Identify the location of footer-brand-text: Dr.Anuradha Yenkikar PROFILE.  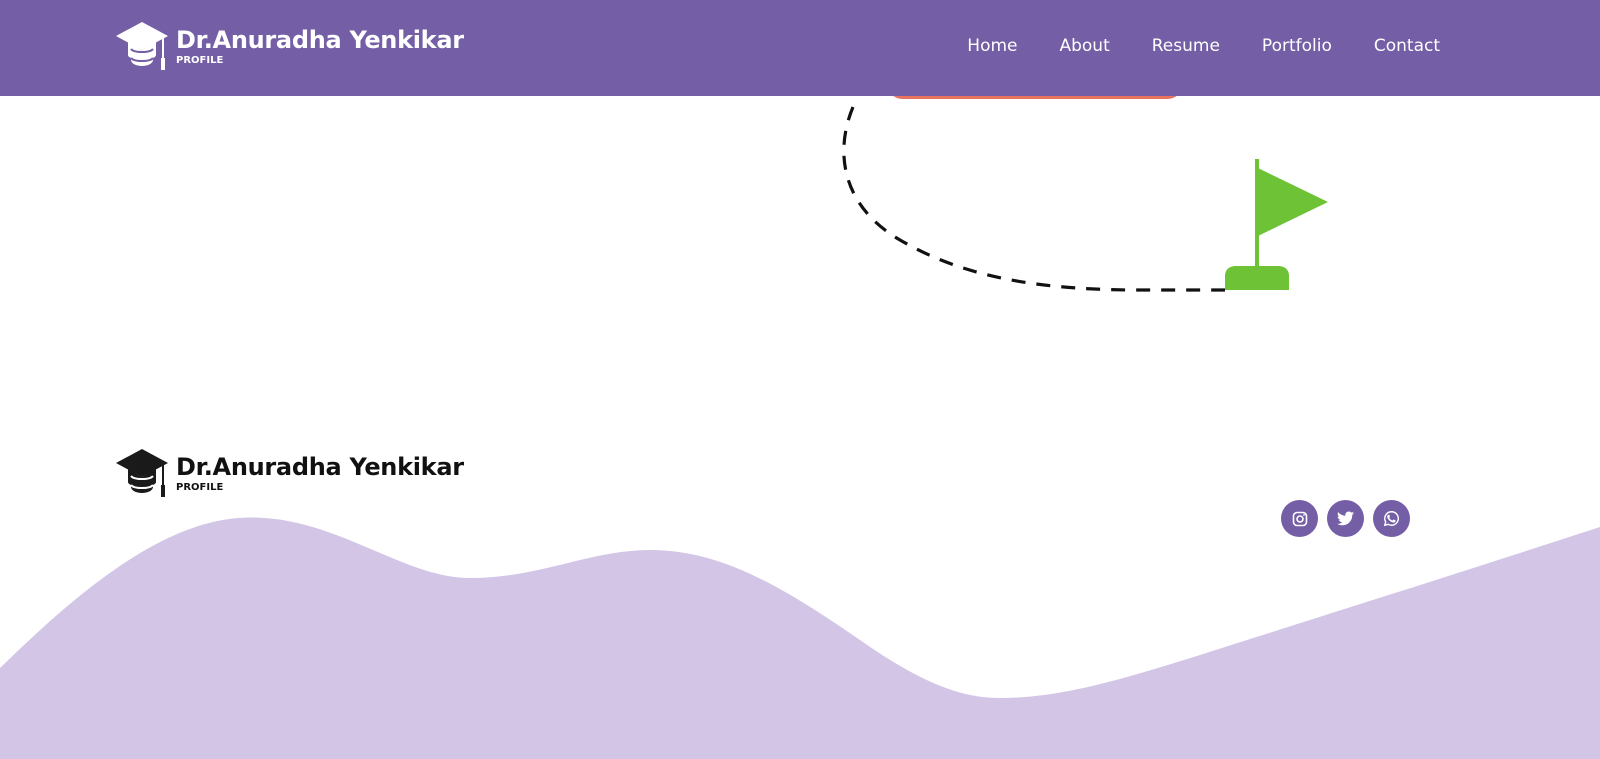
(320, 473).